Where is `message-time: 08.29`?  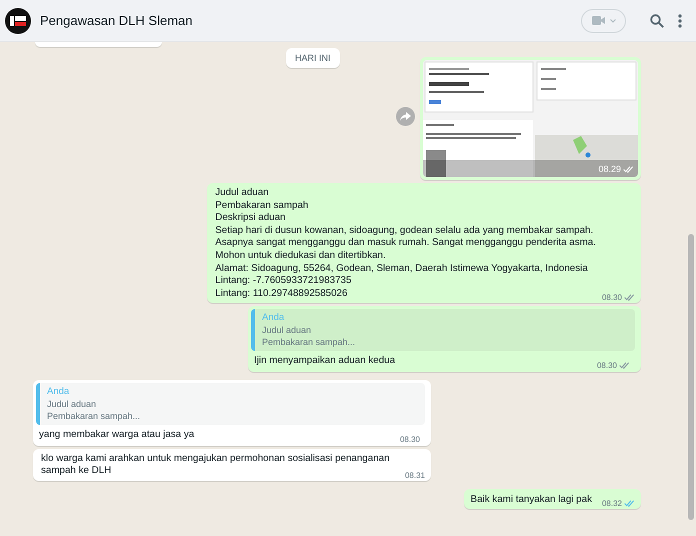 message-time: 08.29 is located at coordinates (609, 169).